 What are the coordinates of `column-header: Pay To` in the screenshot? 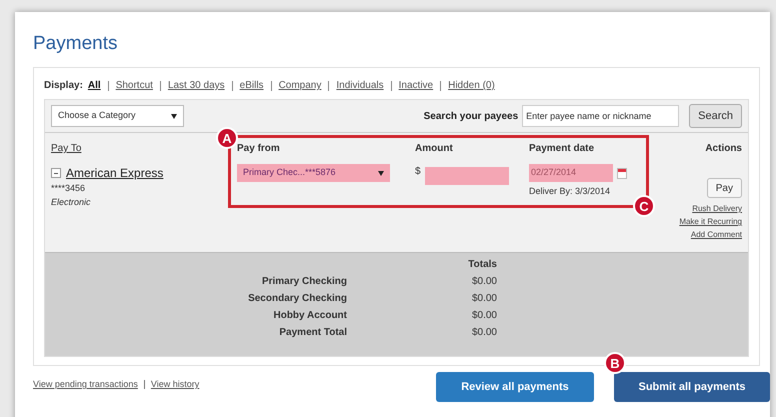 It's located at (66, 148).